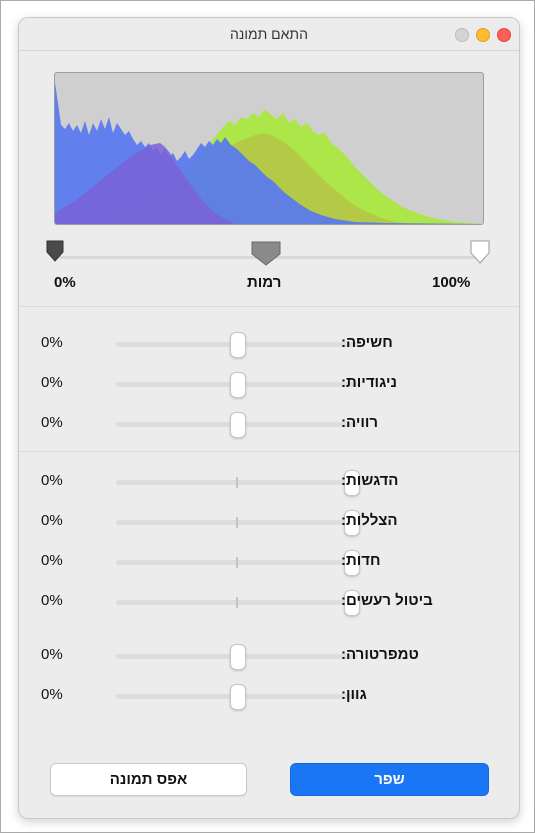 The height and width of the screenshot is (833, 535). I want to click on tint-slider-track, so click(237, 697).